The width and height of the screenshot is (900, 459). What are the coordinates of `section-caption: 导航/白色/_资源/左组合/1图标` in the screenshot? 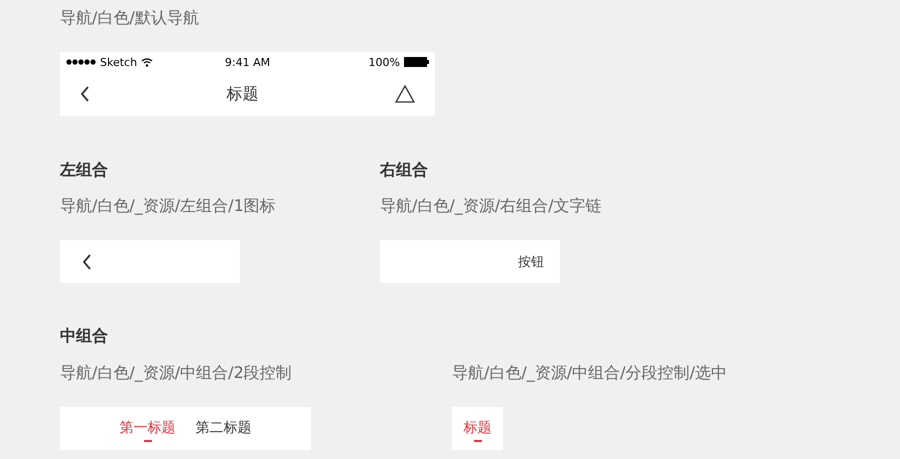 It's located at (168, 206).